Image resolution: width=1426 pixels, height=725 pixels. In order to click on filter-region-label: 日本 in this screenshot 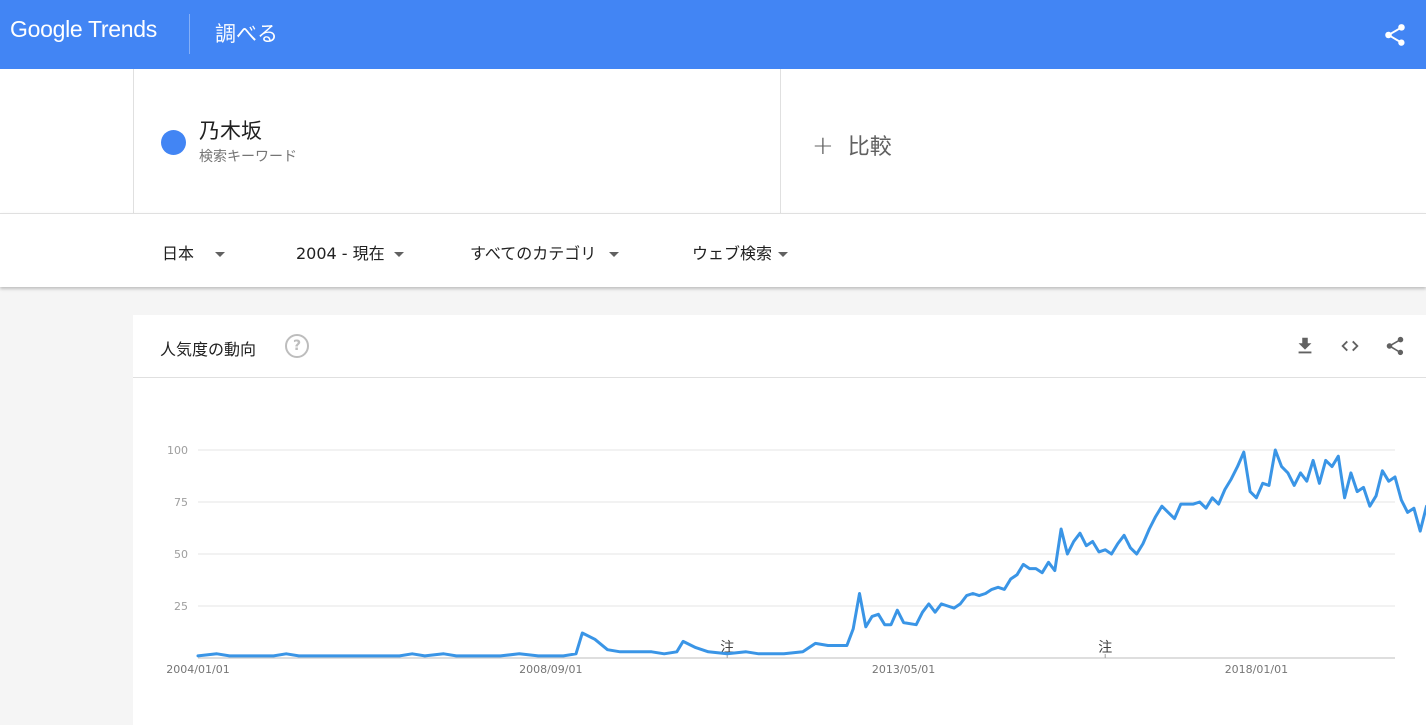, I will do `click(178, 253)`.